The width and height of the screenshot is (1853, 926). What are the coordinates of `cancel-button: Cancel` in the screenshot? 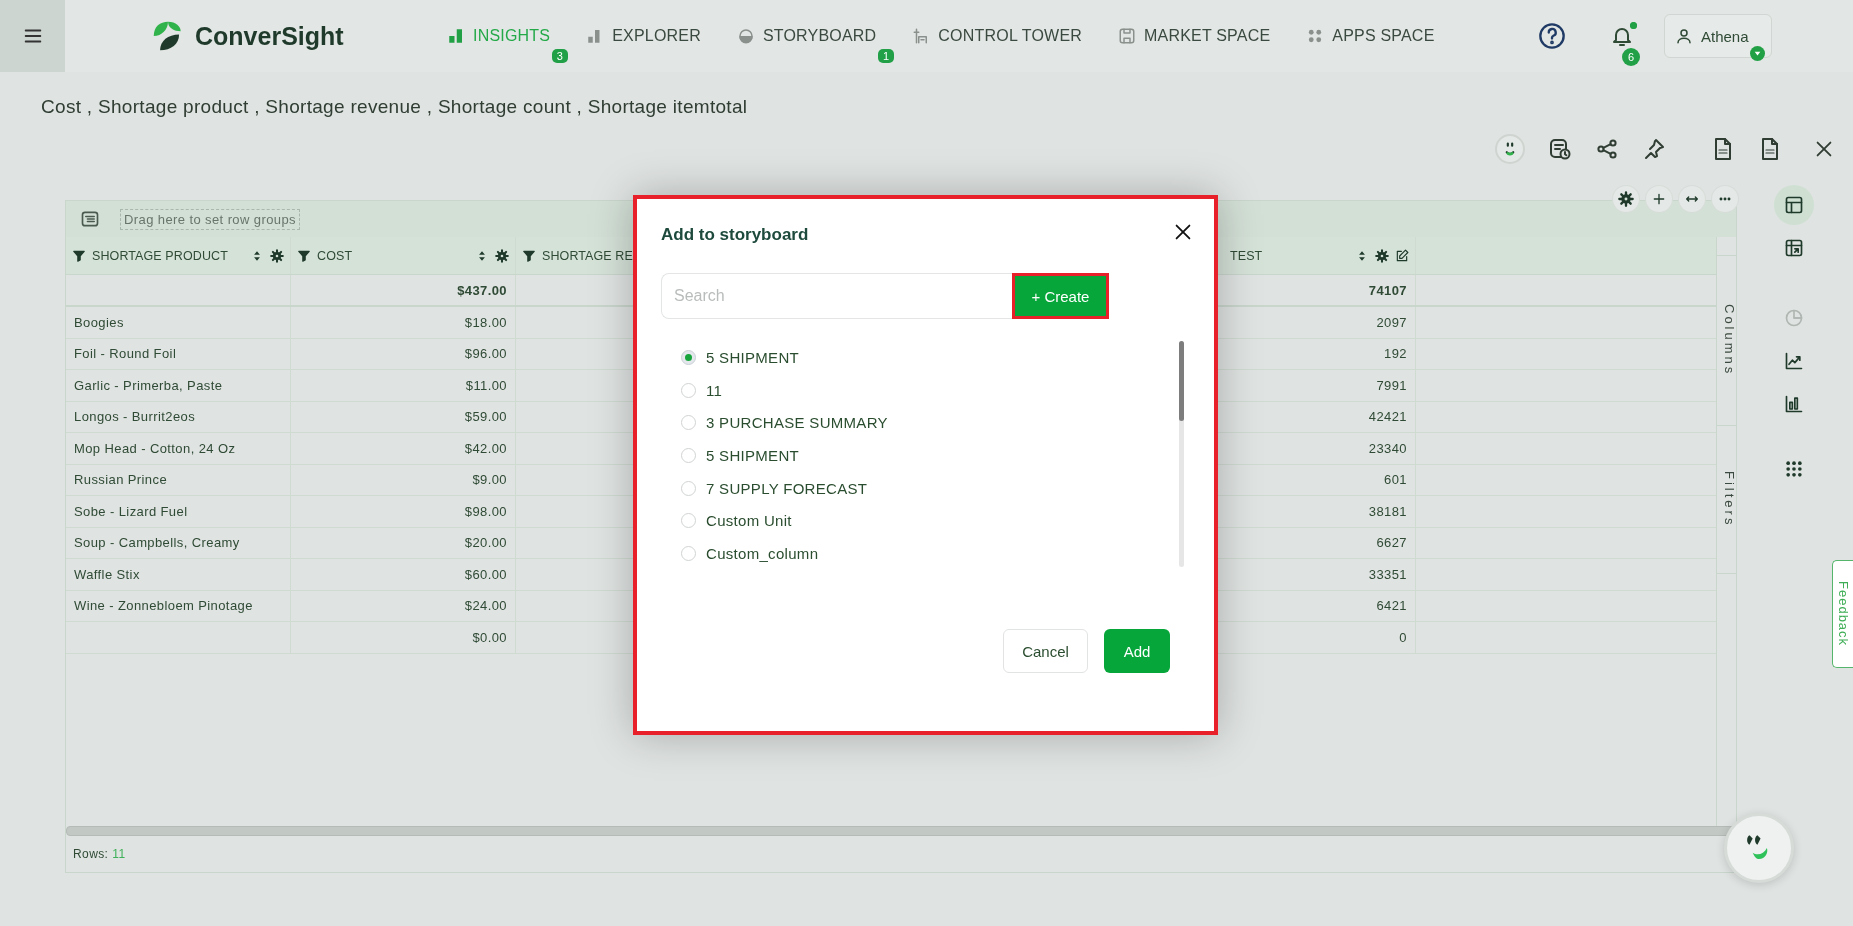 It's located at (1045, 651).